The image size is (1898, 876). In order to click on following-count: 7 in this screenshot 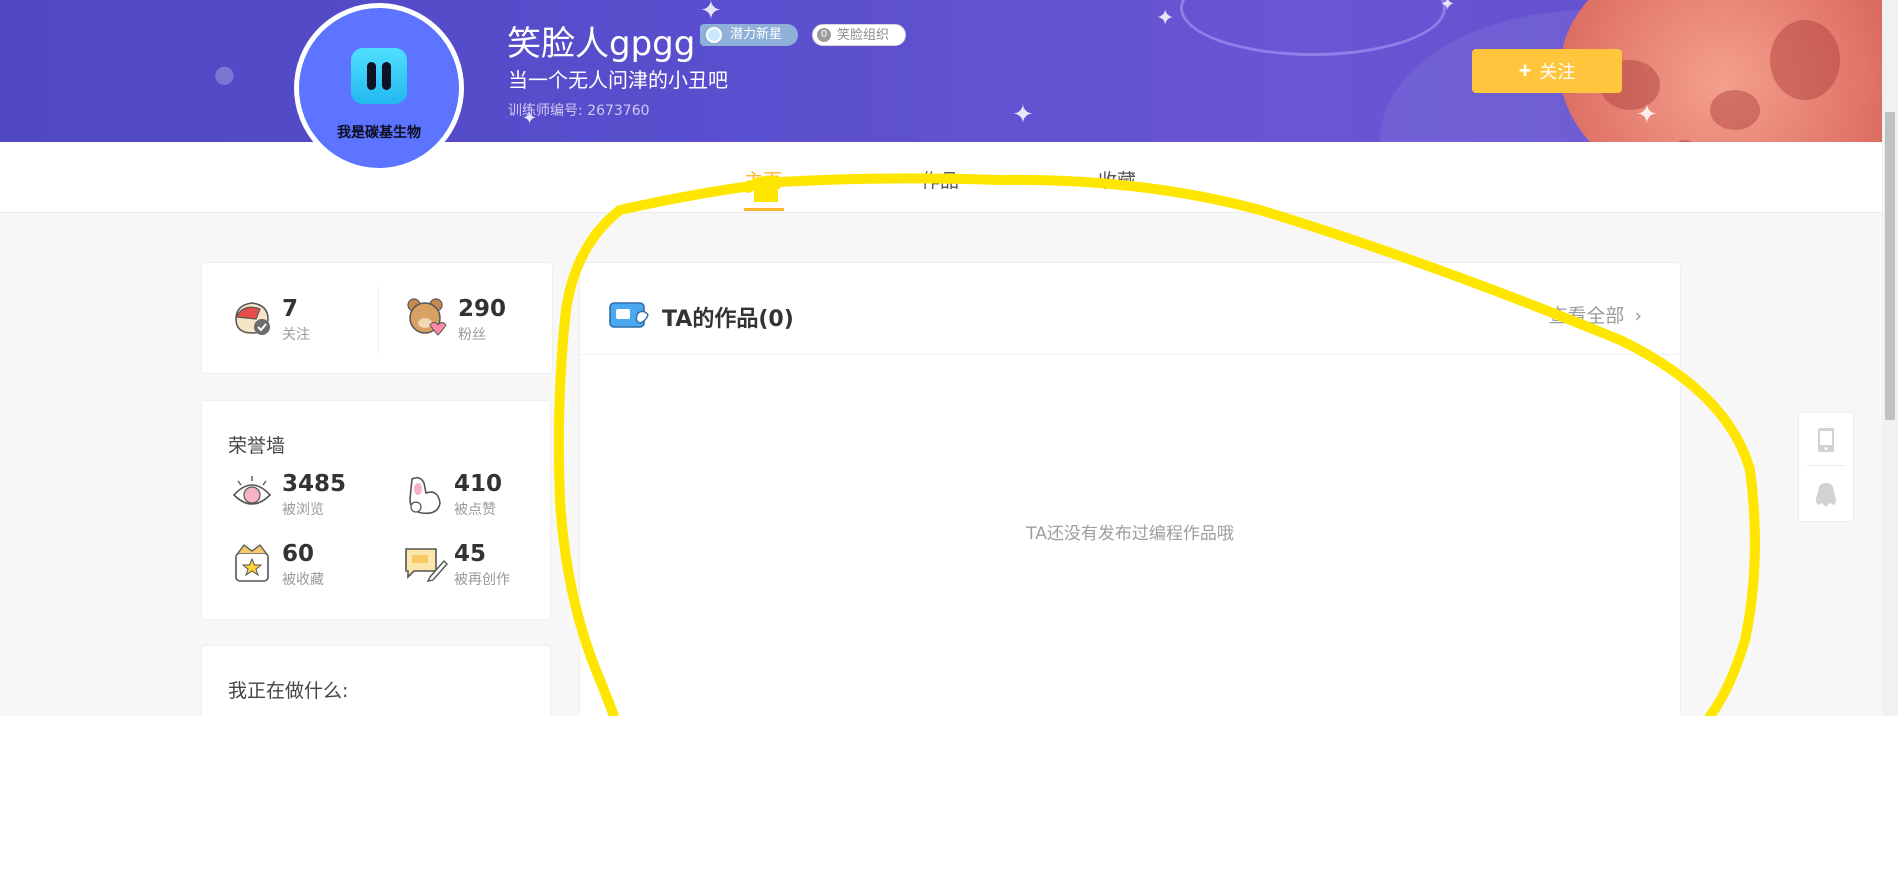, I will do `click(290, 309)`.